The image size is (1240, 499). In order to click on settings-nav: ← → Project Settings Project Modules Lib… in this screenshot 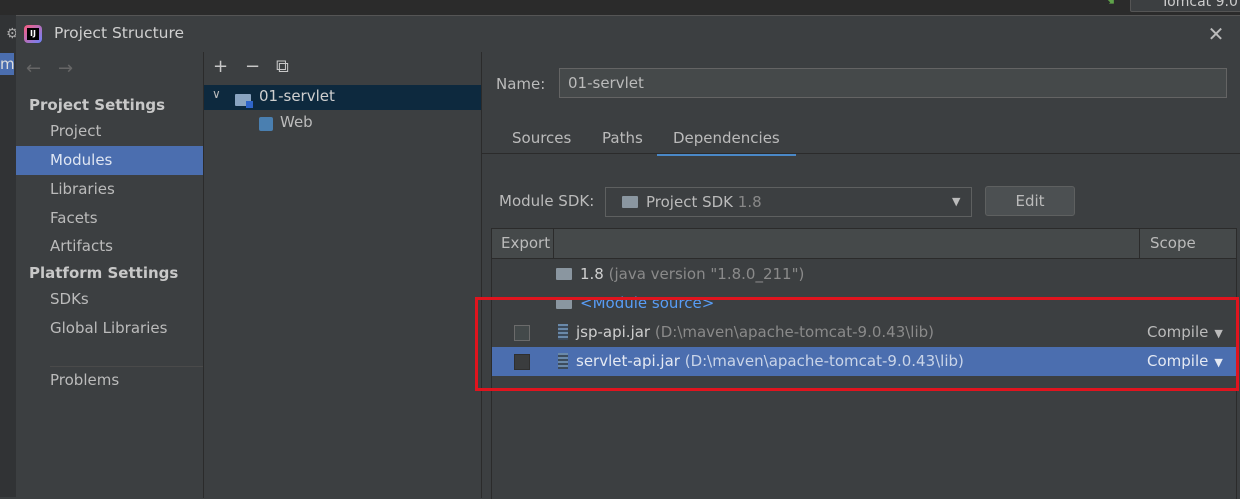, I will do `click(110, 275)`.